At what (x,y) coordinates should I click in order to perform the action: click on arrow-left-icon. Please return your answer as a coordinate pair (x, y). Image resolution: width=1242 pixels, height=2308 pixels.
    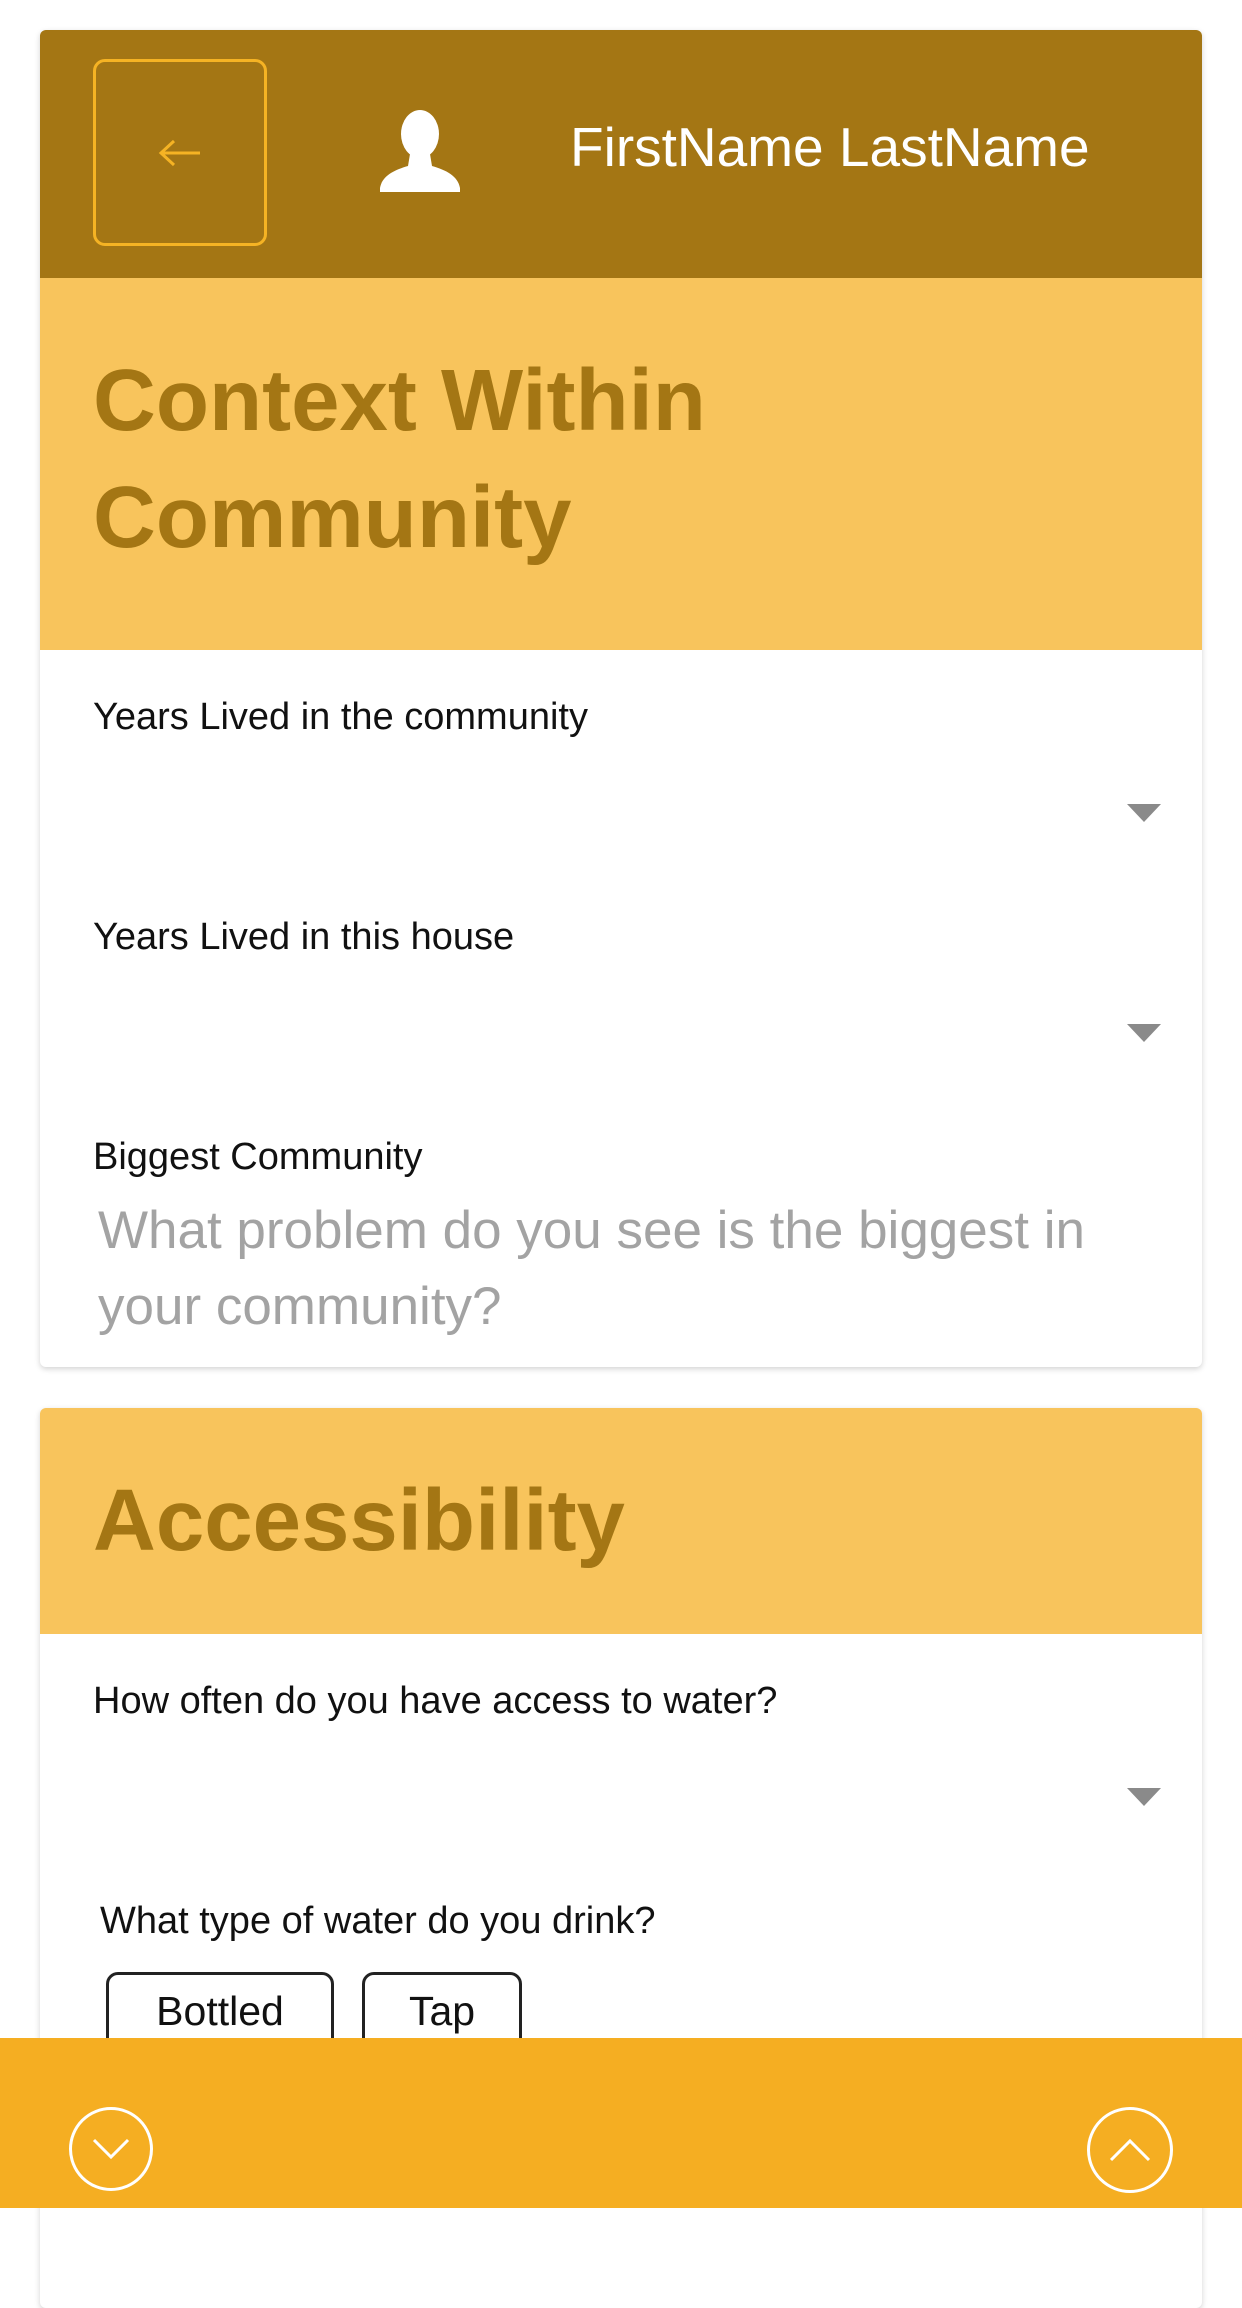
    Looking at the image, I should click on (179, 152).